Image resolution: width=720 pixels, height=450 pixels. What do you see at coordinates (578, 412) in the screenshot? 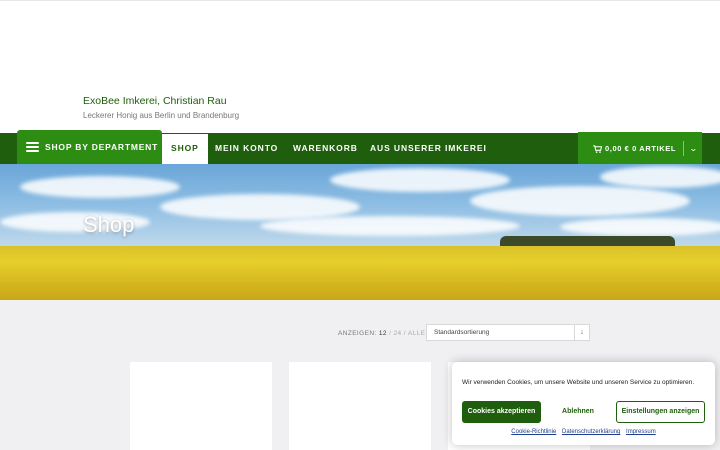
I see `deny-cookies-button: Ablehnen` at bounding box center [578, 412].